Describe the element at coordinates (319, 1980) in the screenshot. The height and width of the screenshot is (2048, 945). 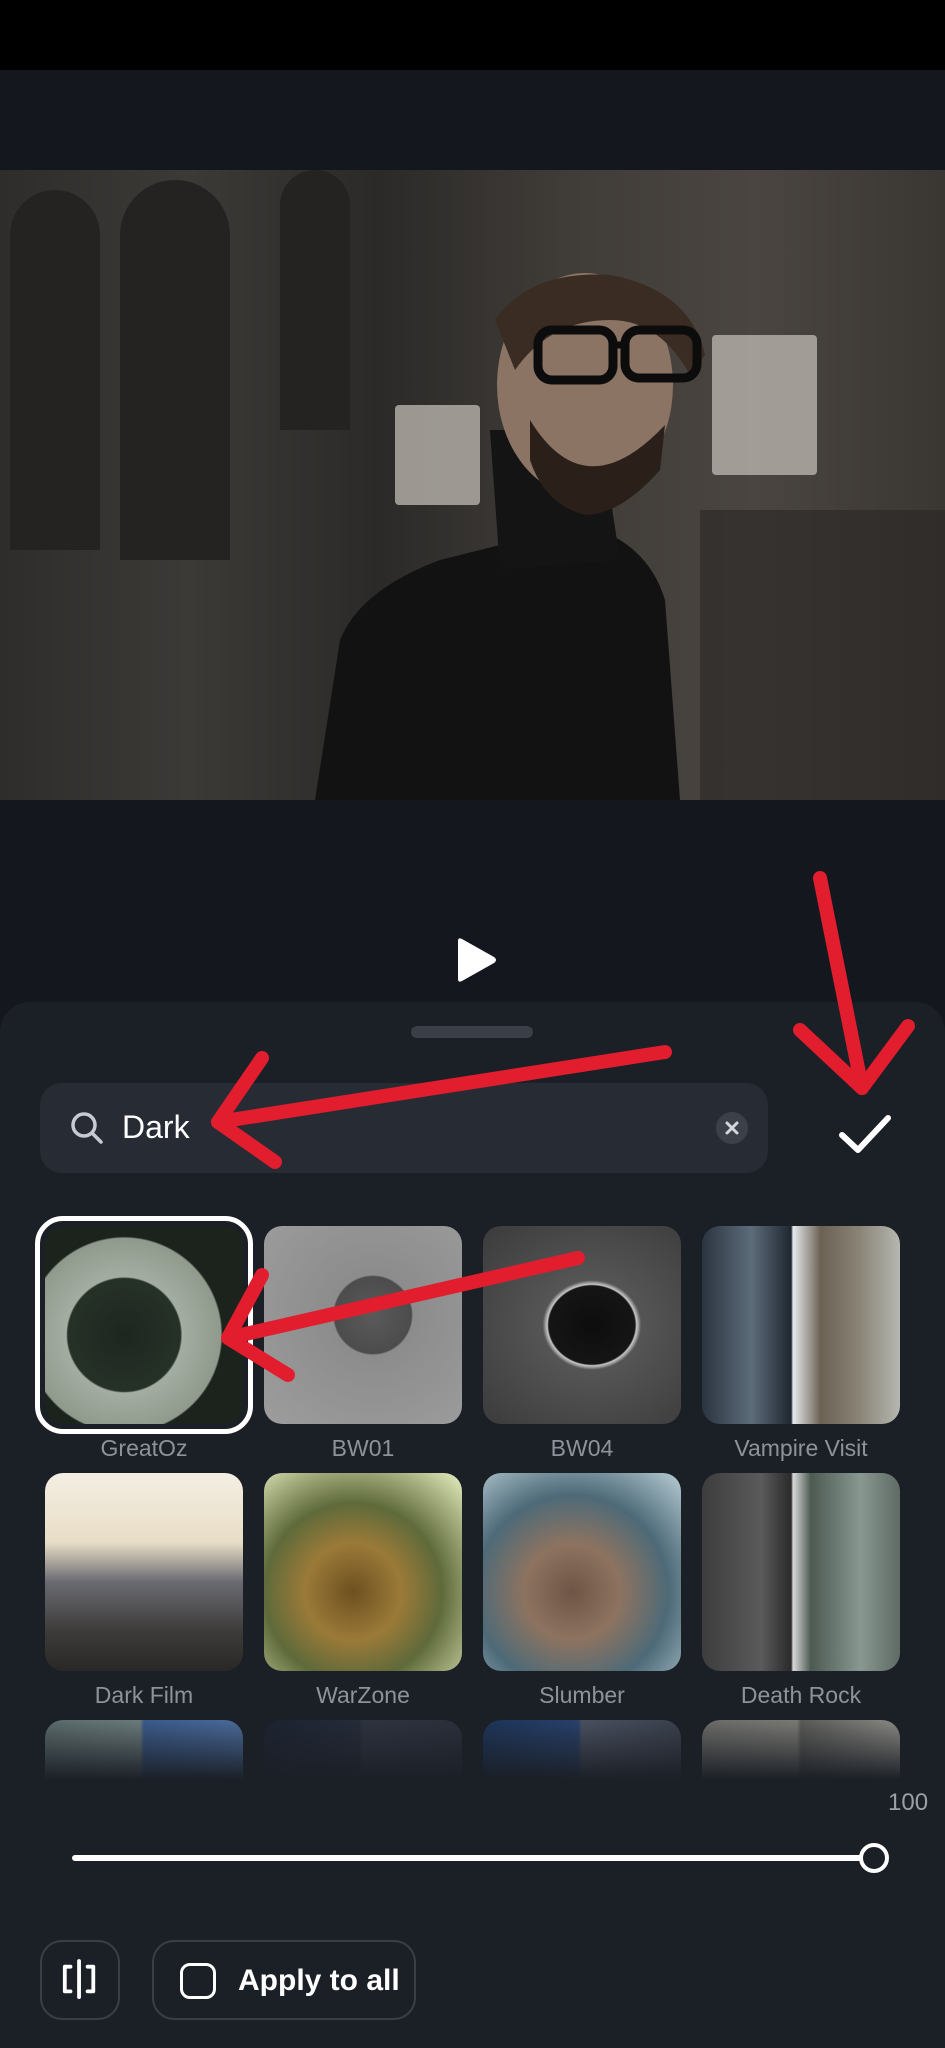
I see `apply-to-all-label: Apply to all` at that location.